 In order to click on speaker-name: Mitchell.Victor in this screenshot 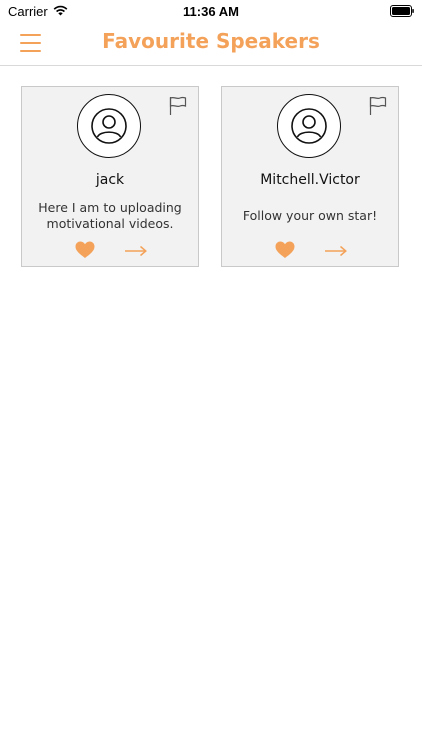, I will do `click(310, 180)`.